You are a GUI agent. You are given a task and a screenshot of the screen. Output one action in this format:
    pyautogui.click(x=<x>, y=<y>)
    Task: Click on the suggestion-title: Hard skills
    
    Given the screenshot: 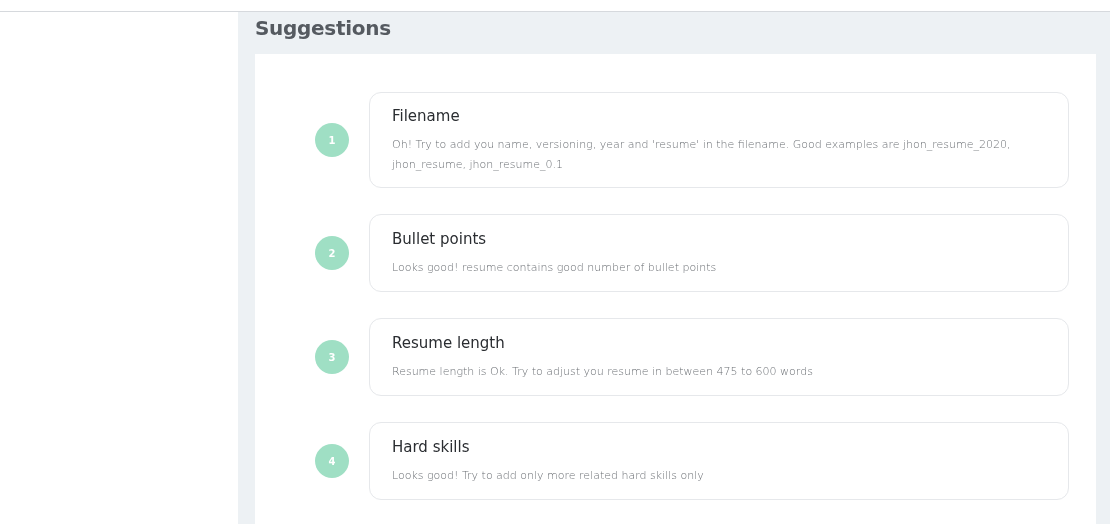 What is the action you would take?
    pyautogui.click(x=431, y=447)
    